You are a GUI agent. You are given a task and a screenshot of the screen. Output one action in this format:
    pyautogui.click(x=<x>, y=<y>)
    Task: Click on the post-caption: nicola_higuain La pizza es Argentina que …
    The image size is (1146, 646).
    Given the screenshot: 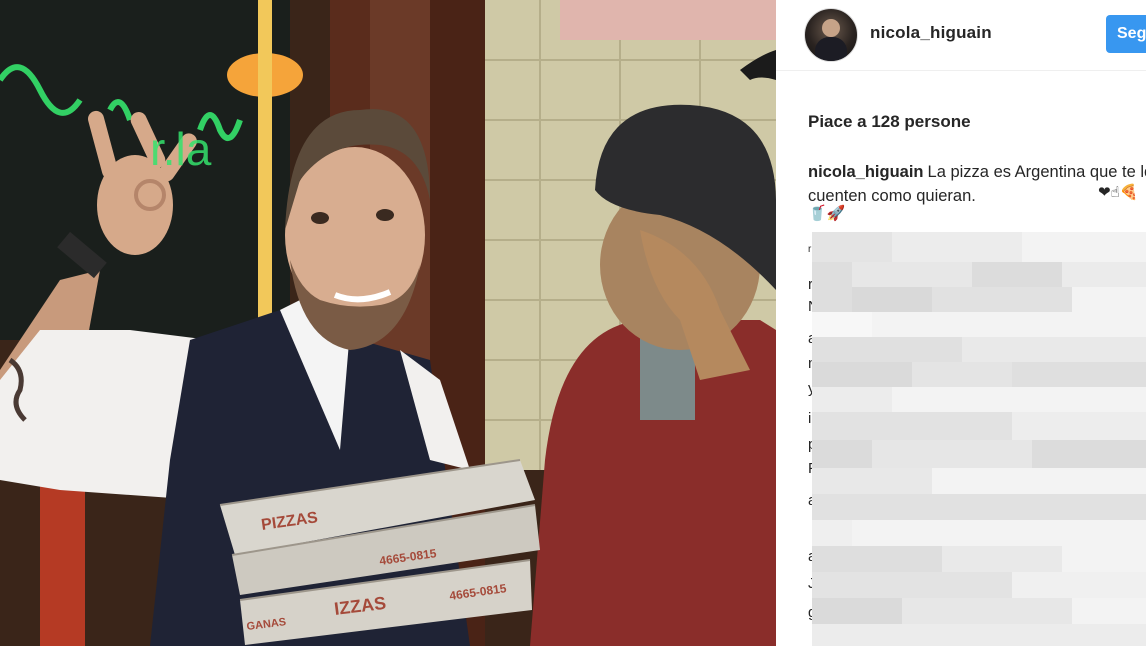 What is the action you would take?
    pyautogui.click(x=977, y=184)
    